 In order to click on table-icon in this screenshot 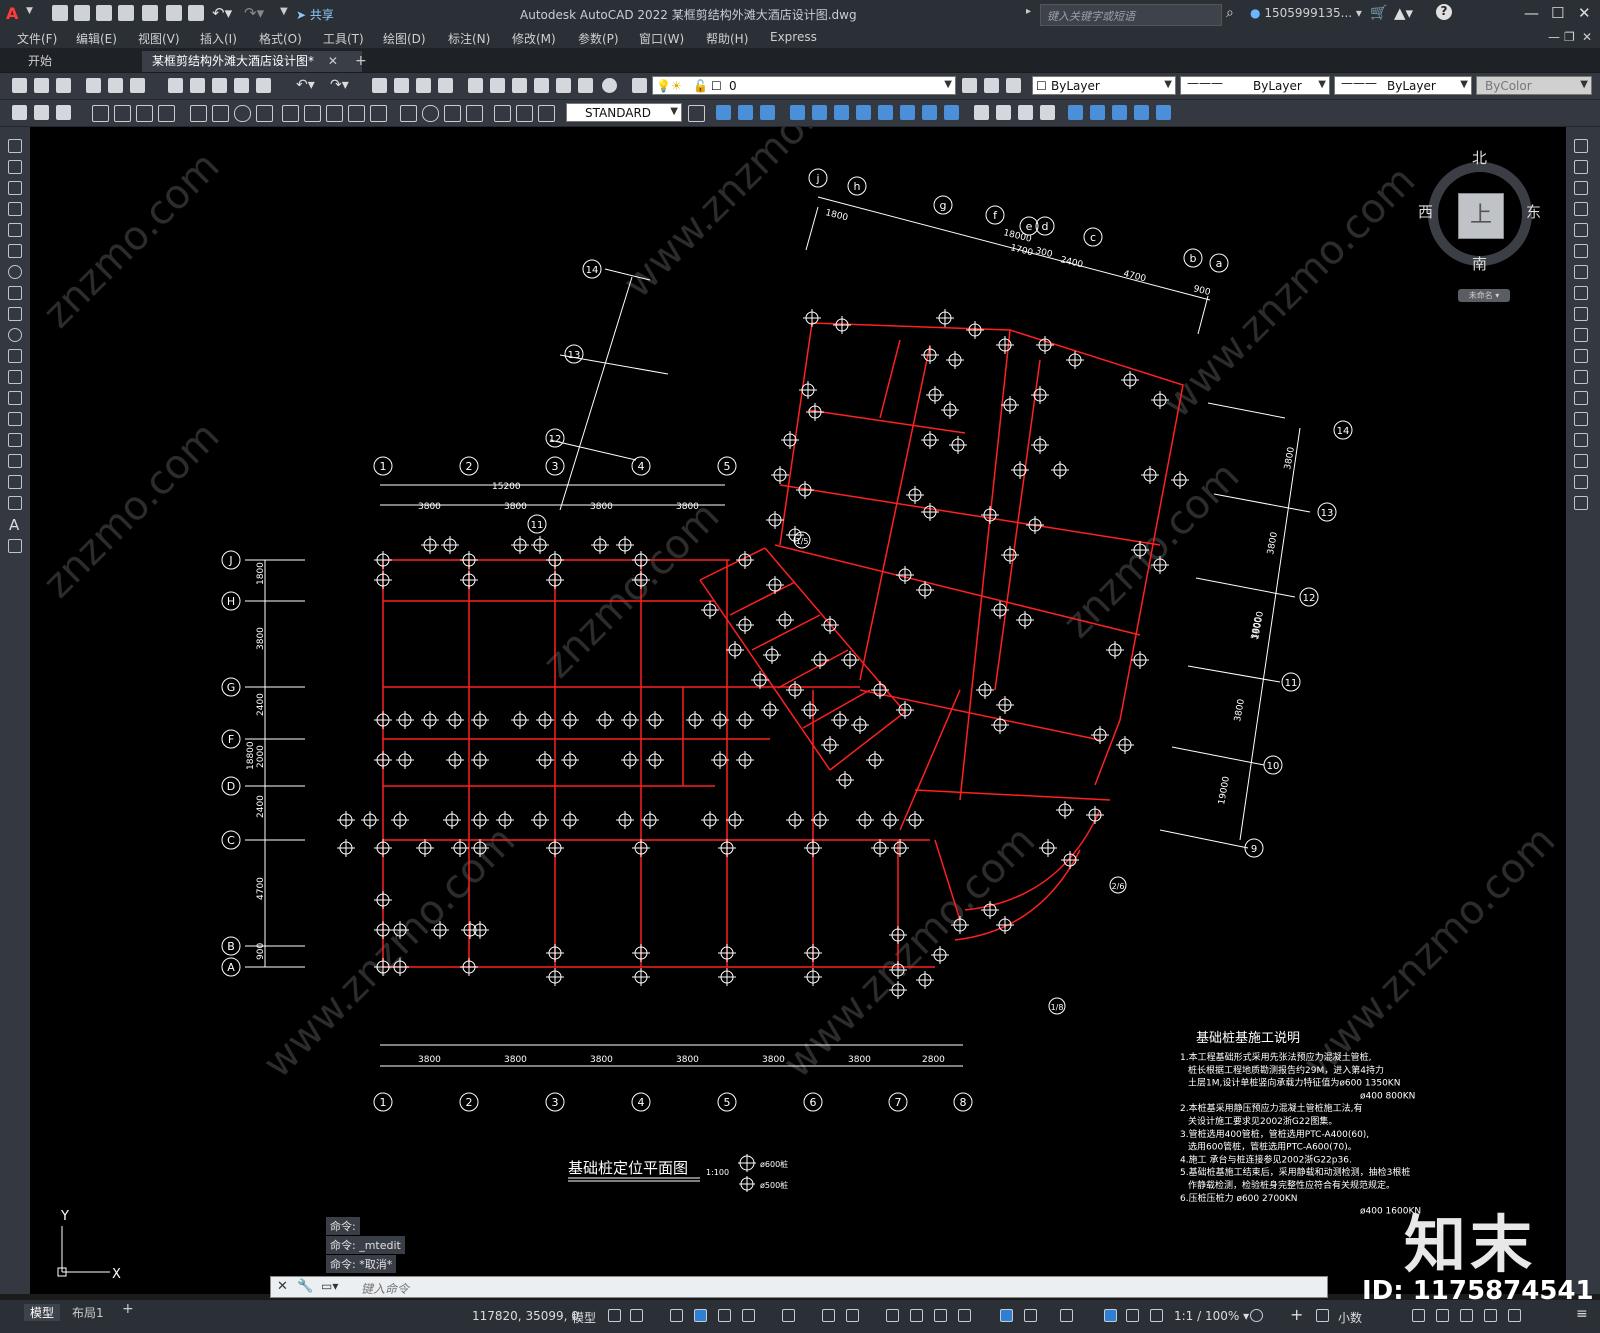, I will do `click(15, 503)`.